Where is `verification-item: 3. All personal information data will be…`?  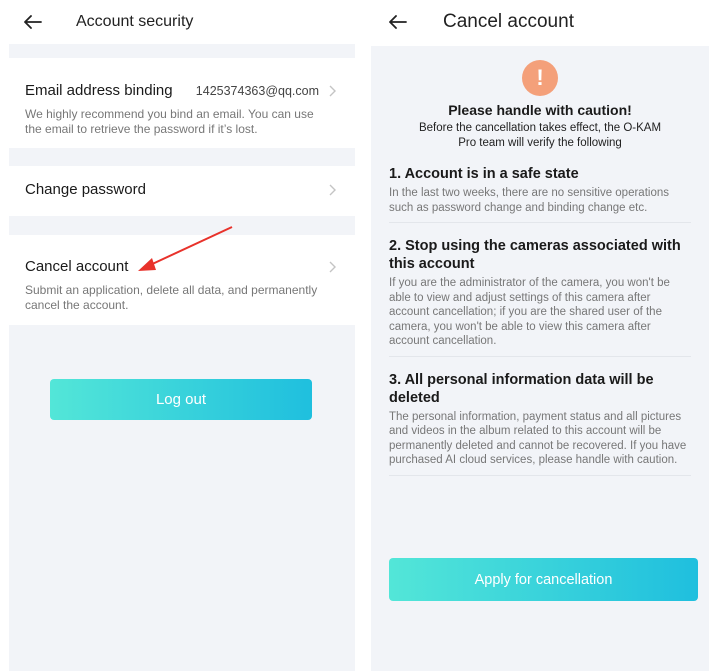
verification-item: 3. All personal information data will be… is located at coordinates (540, 423).